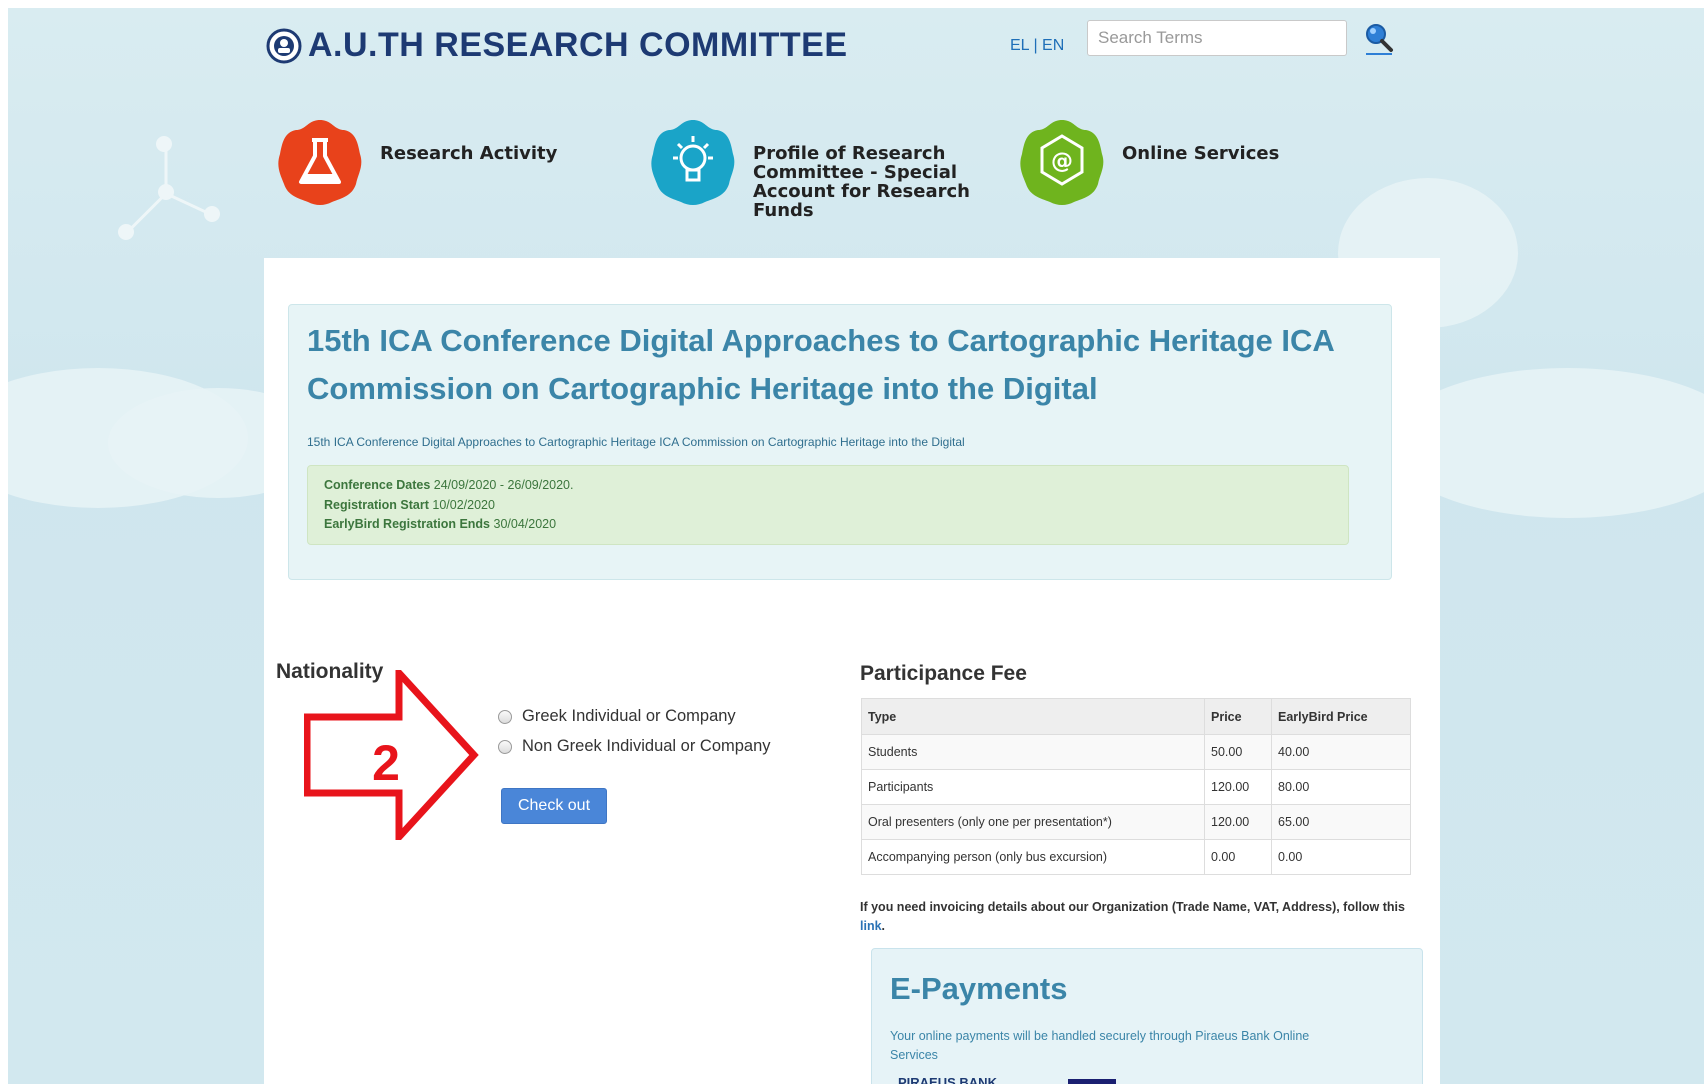 This screenshot has width=1704, height=1084. What do you see at coordinates (883, 926) in the screenshot?
I see `invoice-note-end: .` at bounding box center [883, 926].